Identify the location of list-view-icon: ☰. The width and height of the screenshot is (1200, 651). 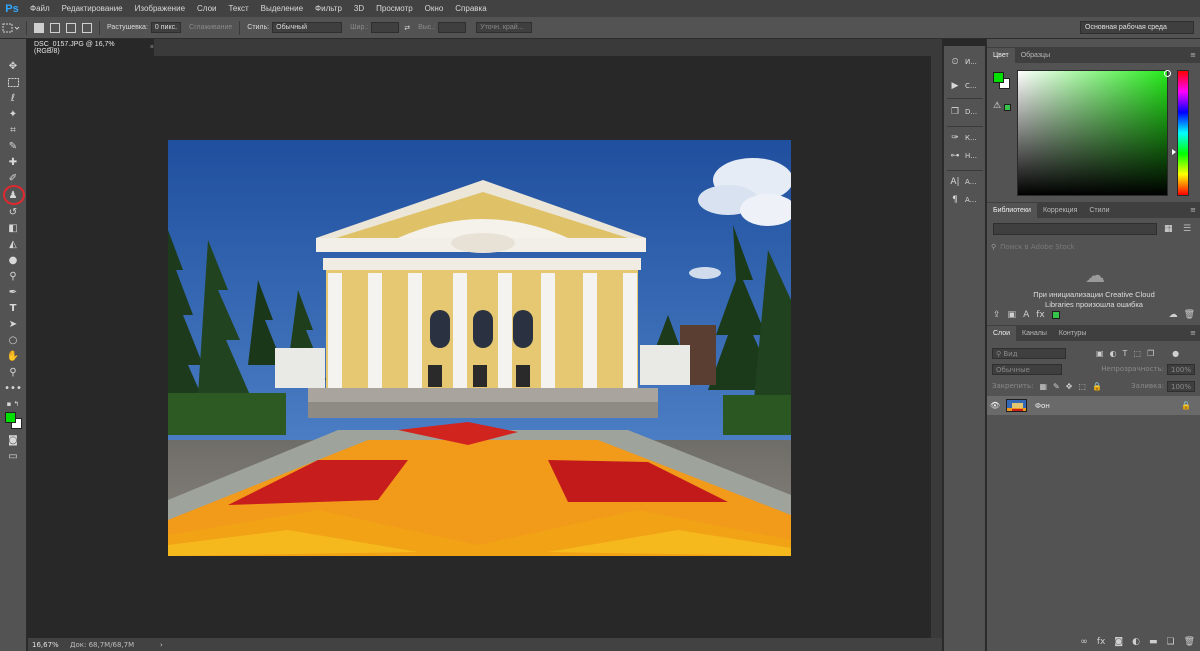
(1187, 229).